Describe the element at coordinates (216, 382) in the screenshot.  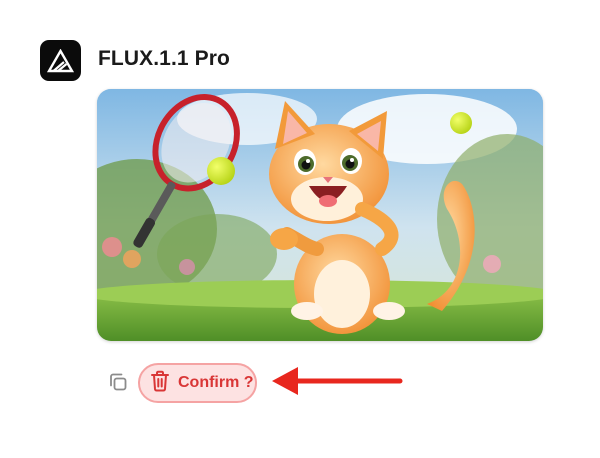
I see `confirm-label: Confirm ?` at that location.